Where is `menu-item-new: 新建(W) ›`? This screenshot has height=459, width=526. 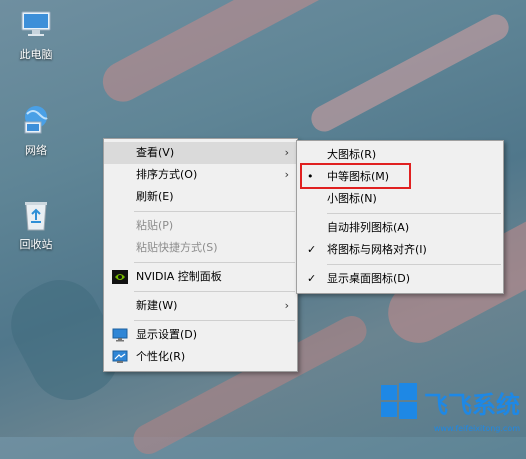
menu-item-new: 新建(W) › is located at coordinates (200, 306).